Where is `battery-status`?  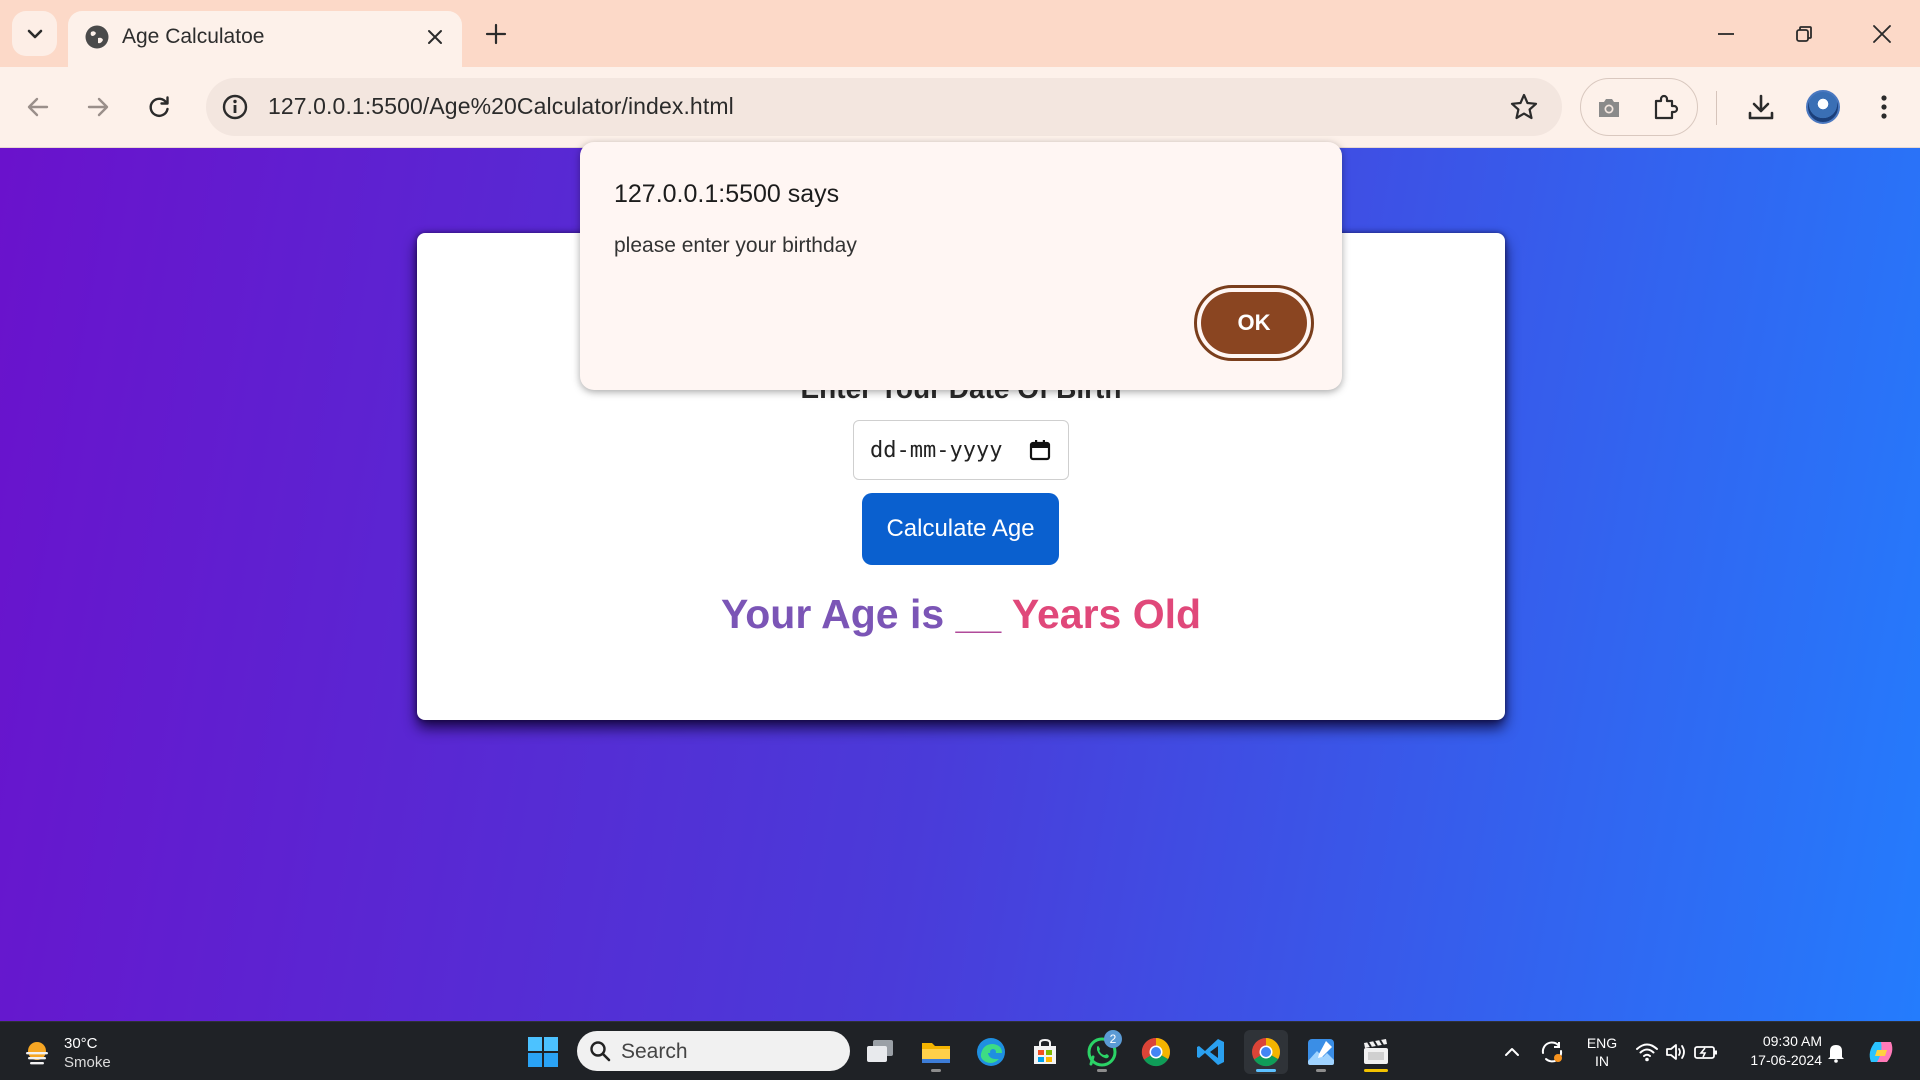
battery-status is located at coordinates (1706, 1052).